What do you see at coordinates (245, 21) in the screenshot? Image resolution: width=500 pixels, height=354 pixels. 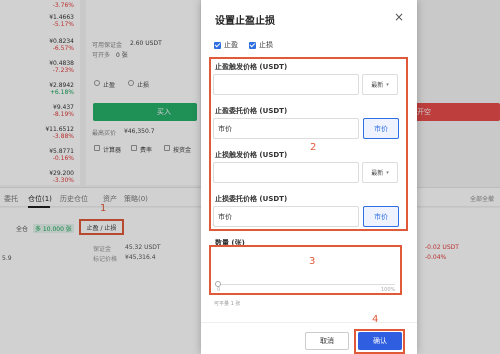 I see `modal-title: 设置止盈止损` at bounding box center [245, 21].